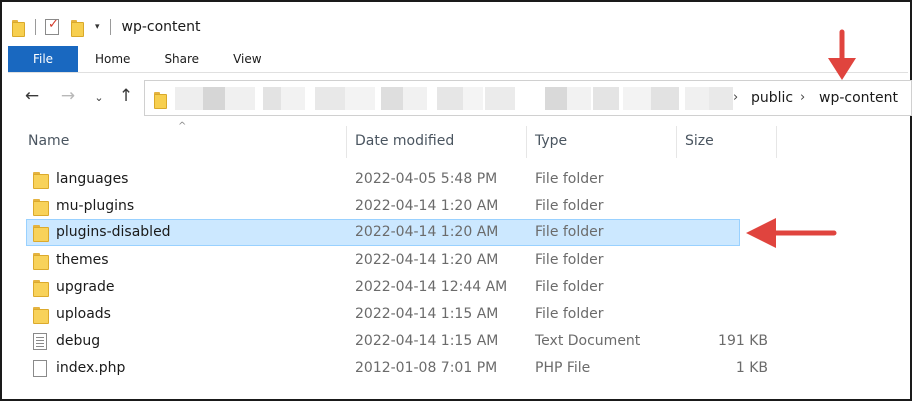 The image size is (912, 401). Describe the element at coordinates (78, 341) in the screenshot. I see `file-name: debug` at that location.